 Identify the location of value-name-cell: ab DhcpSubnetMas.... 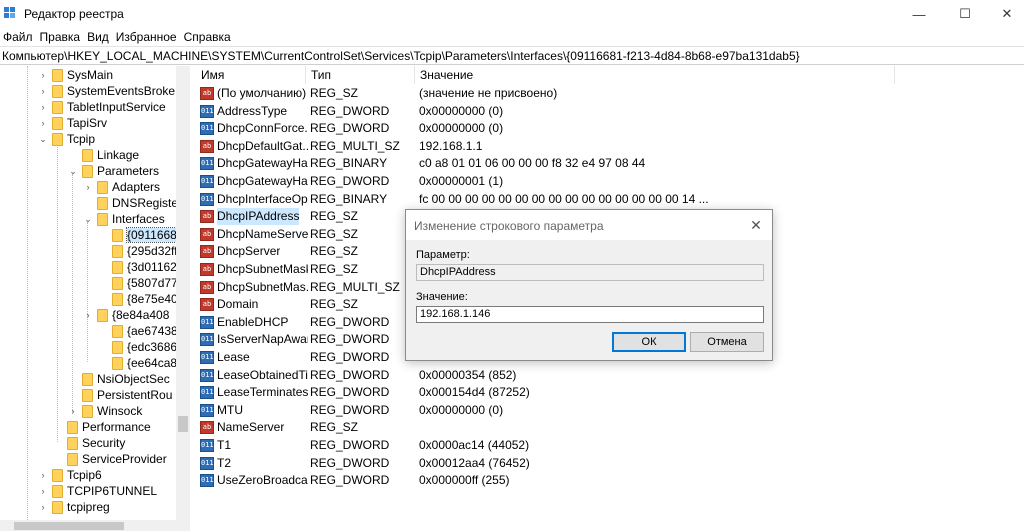
(254, 287).